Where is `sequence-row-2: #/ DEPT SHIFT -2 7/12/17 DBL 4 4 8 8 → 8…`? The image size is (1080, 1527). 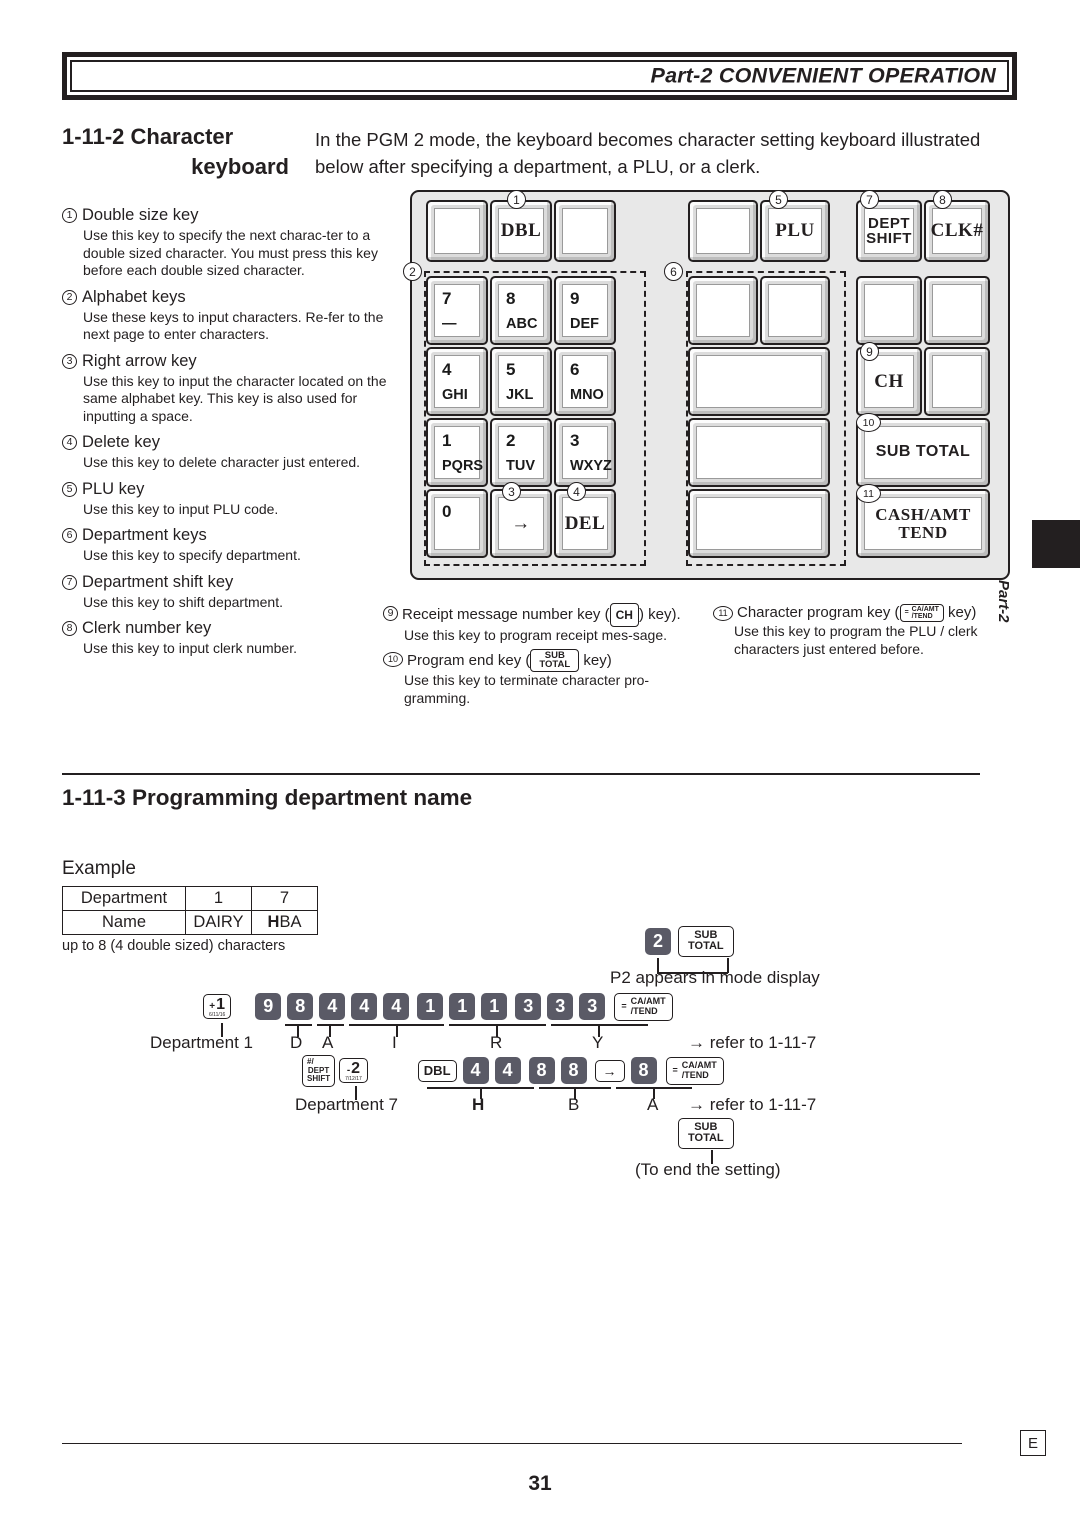
sequence-row-2: #/ DEPT SHIFT -2 7/12/17 DBL 4 4 8 8 → 8… is located at coordinates (513, 1071).